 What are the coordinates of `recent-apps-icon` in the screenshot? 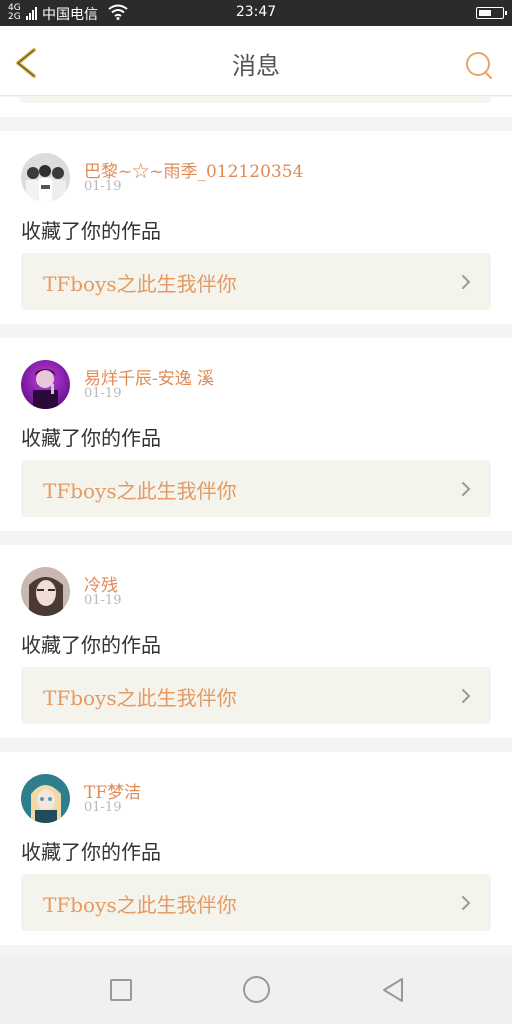 It's located at (121, 990).